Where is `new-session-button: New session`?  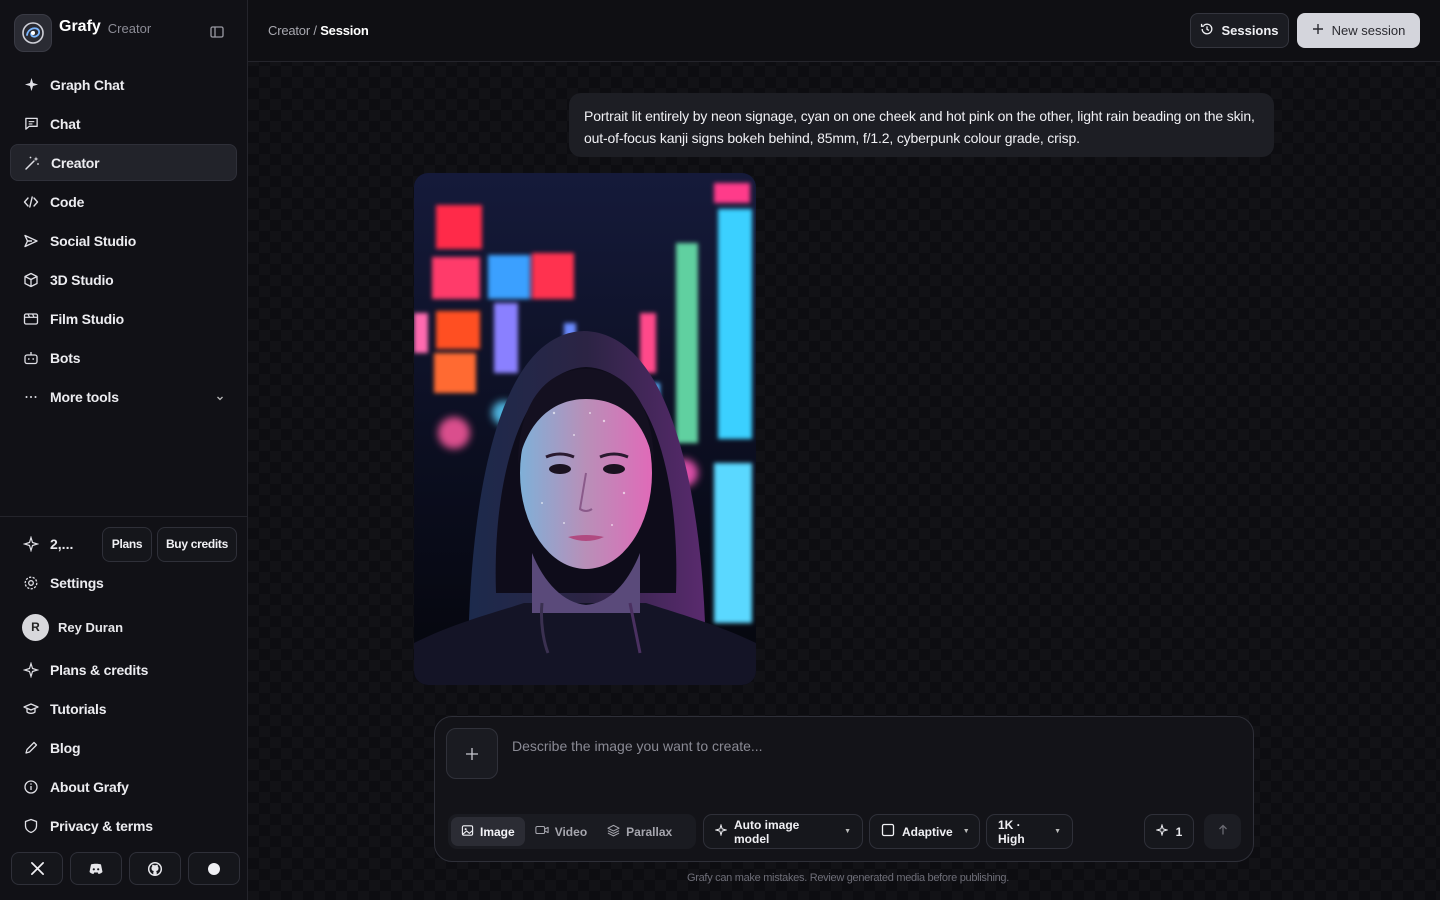 new-session-button: New session is located at coordinates (1358, 30).